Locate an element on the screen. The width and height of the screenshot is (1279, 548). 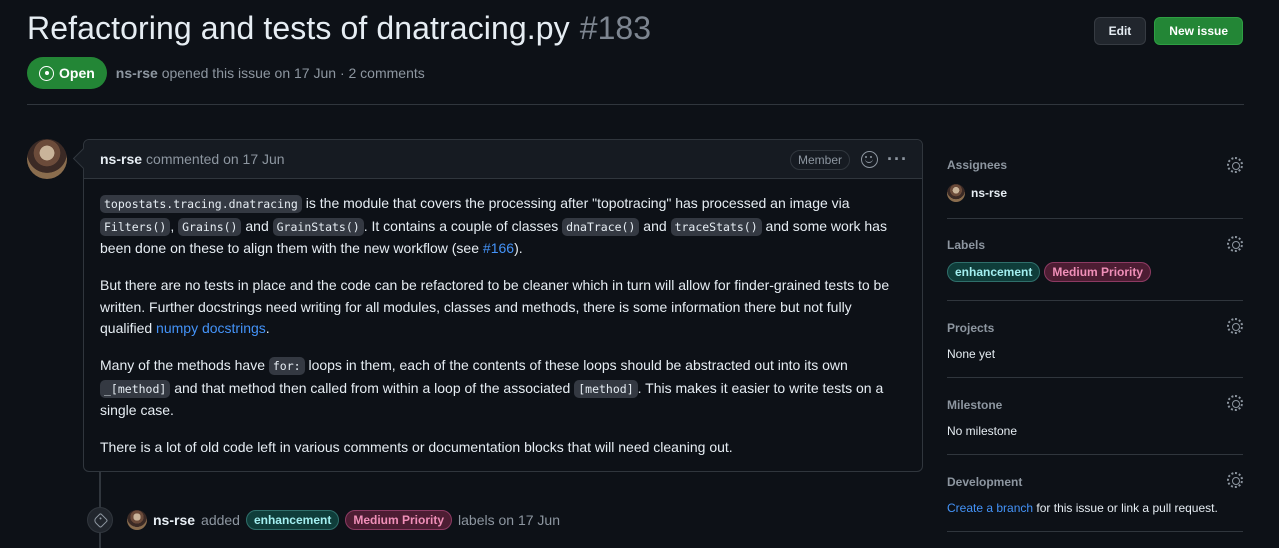
event-action: added is located at coordinates (220, 520).